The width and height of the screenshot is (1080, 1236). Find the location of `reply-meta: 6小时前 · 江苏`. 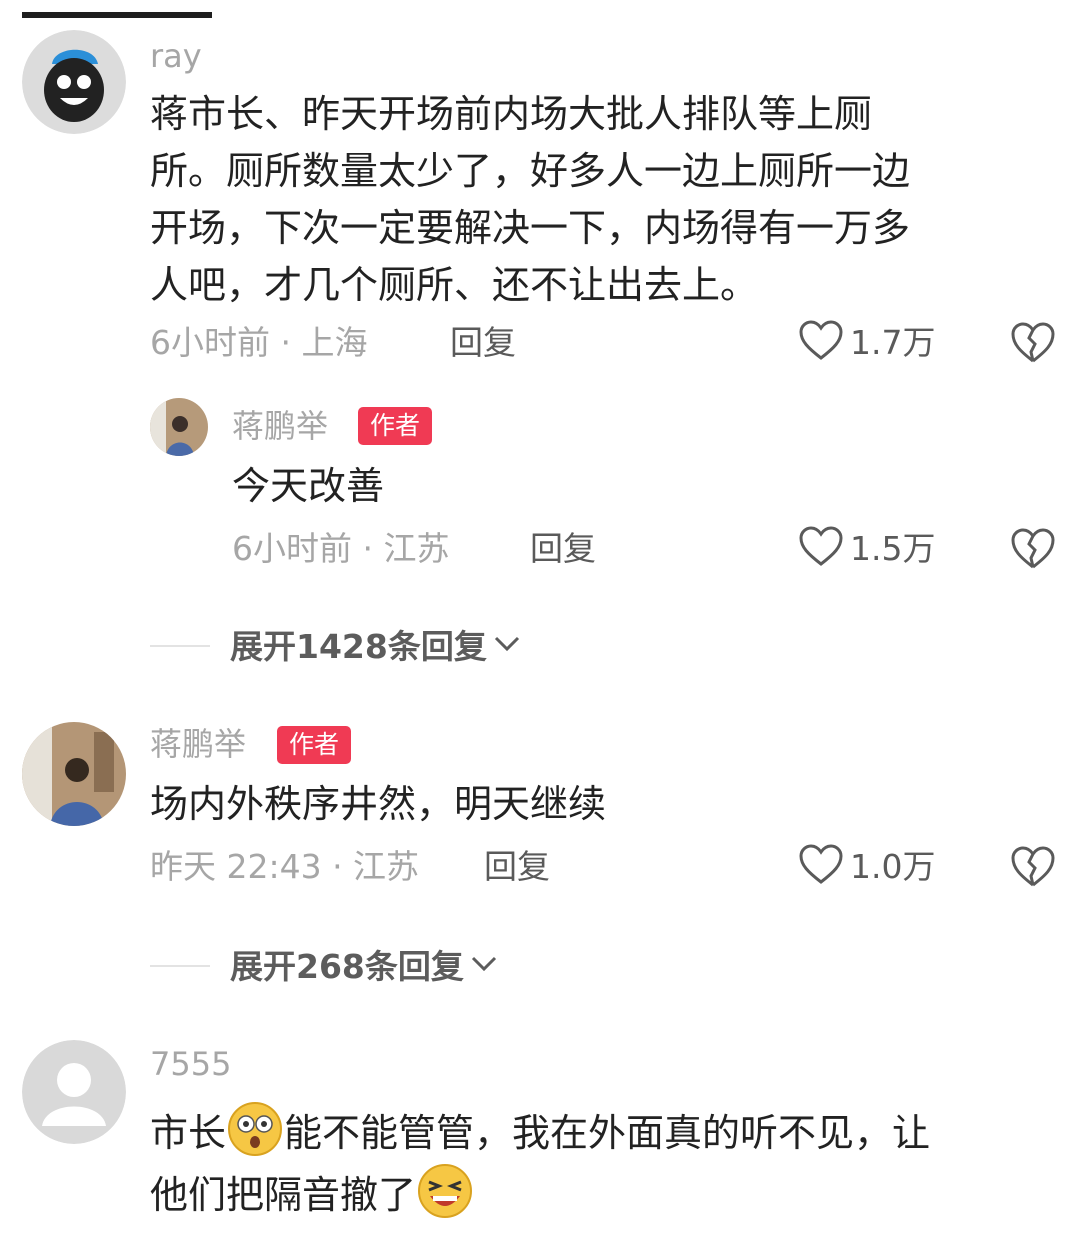

reply-meta: 6小时前 · 江苏 is located at coordinates (341, 548).